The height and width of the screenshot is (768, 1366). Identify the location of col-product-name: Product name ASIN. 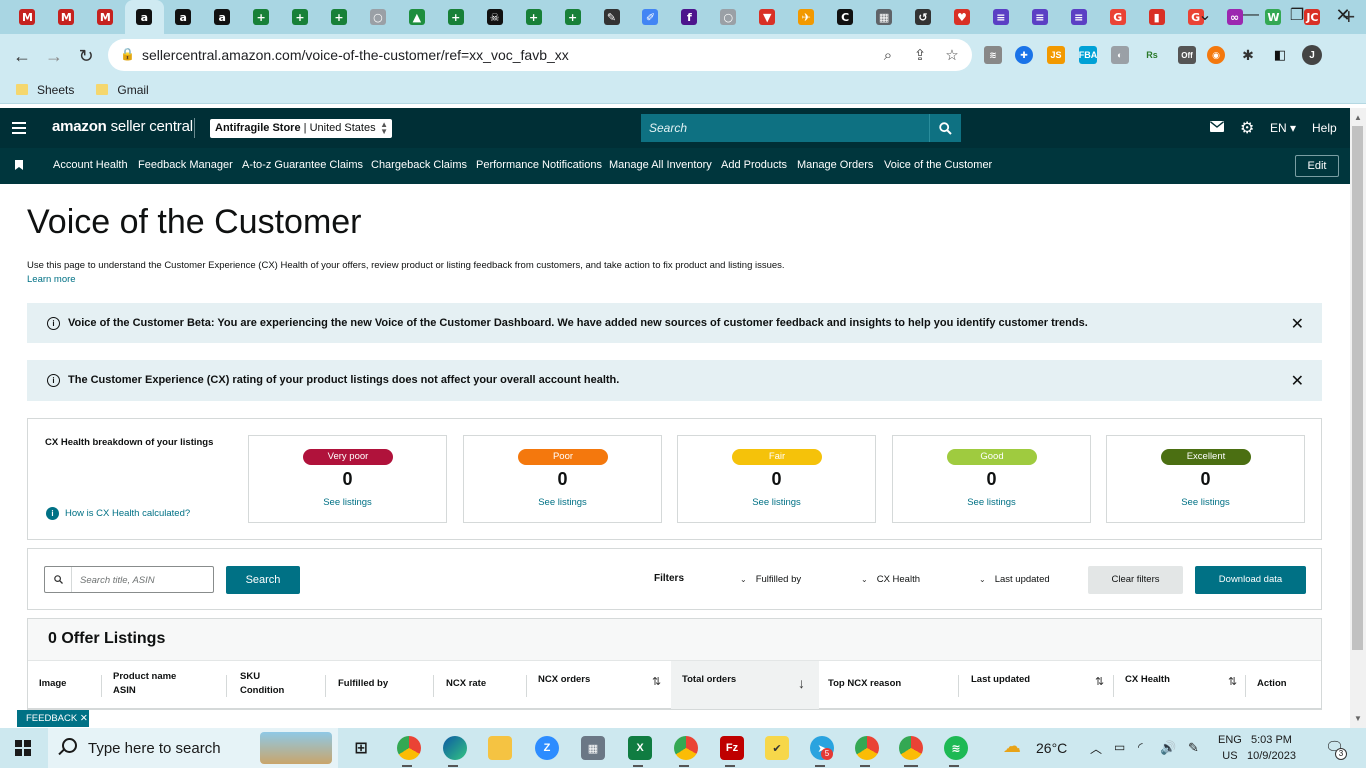
(144, 684).